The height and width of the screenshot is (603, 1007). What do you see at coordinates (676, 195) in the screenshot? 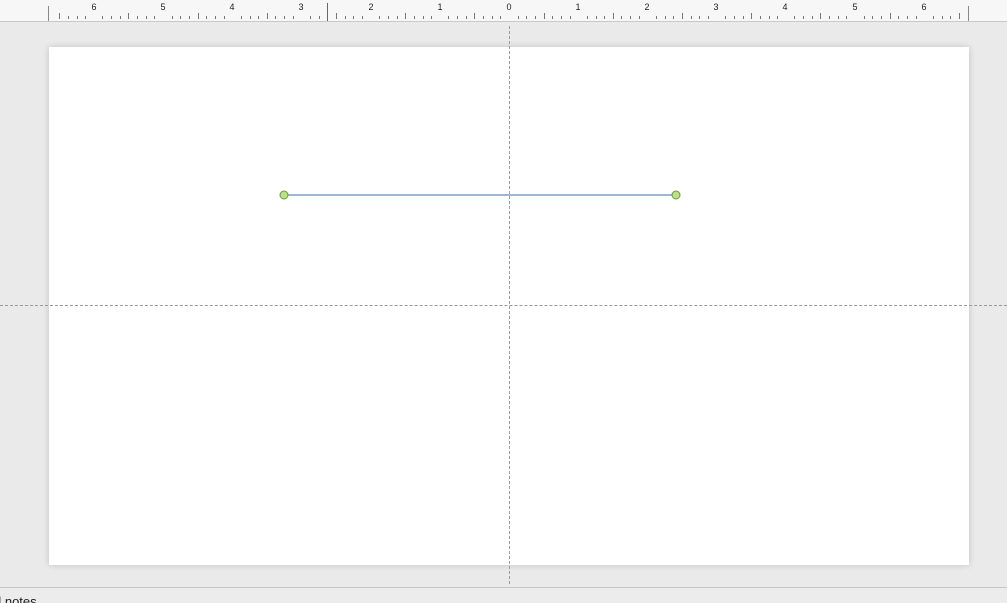
I see `line-end-handle` at bounding box center [676, 195].